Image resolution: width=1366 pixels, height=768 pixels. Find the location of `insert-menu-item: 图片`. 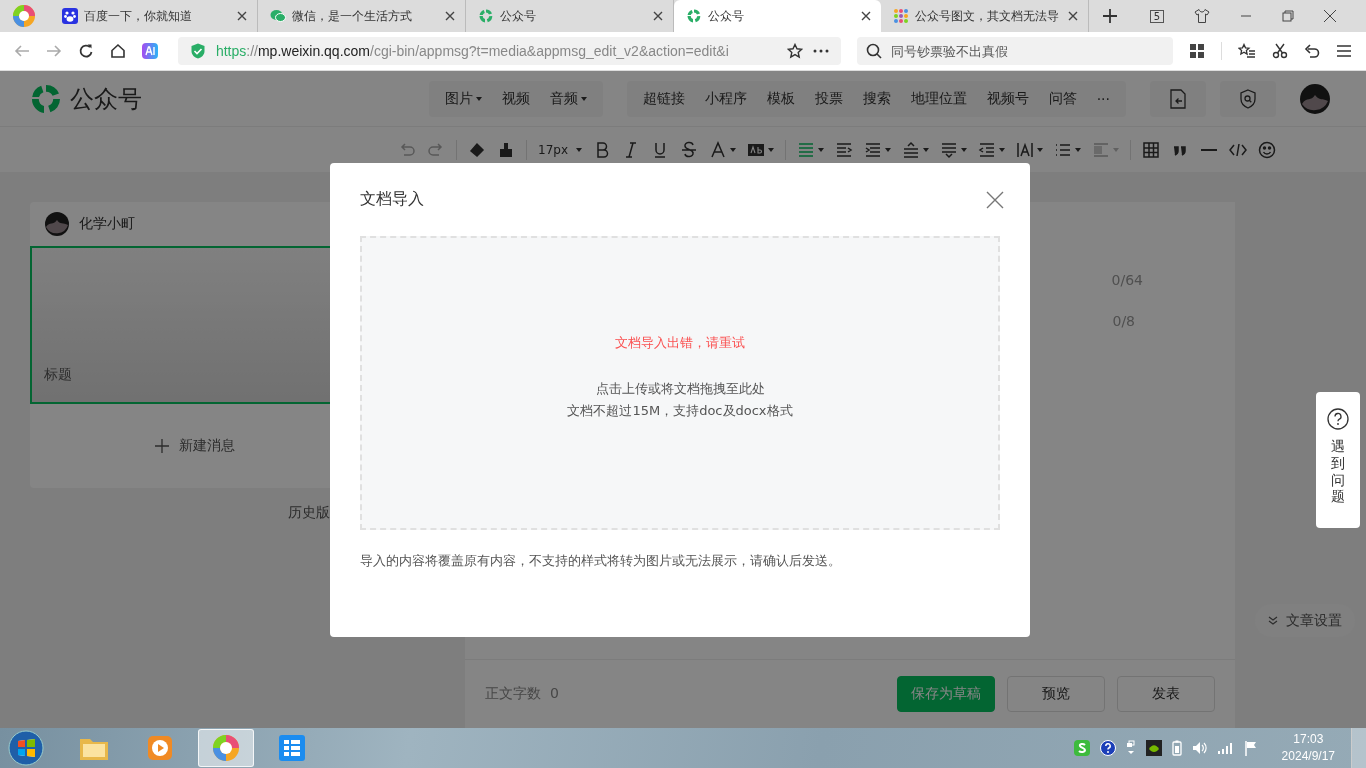

insert-menu-item: 图片 is located at coordinates (458, 98).